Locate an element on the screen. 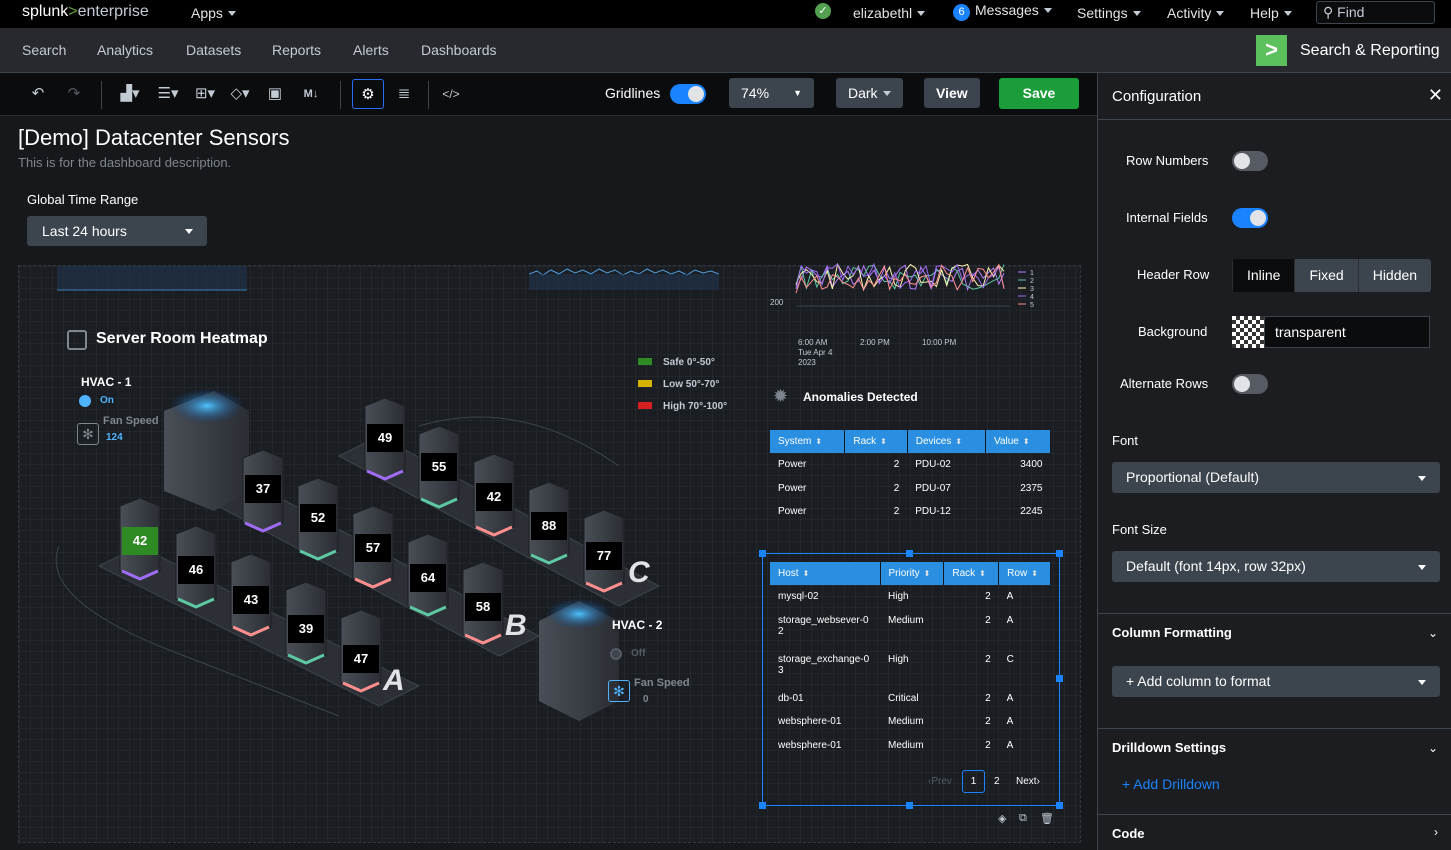 Image resolution: width=1451 pixels, height=850 pixels. table-row: storage_websever-02 Medium 2 A is located at coordinates (910, 628).